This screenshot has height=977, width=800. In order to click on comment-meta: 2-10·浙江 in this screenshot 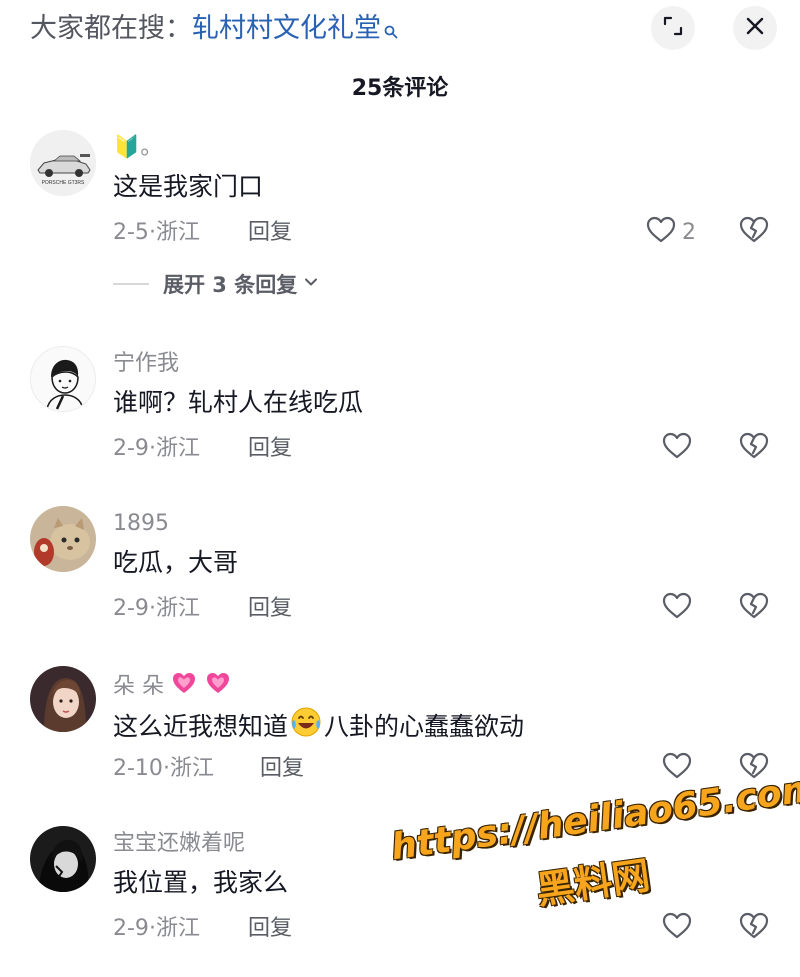, I will do `click(163, 768)`.